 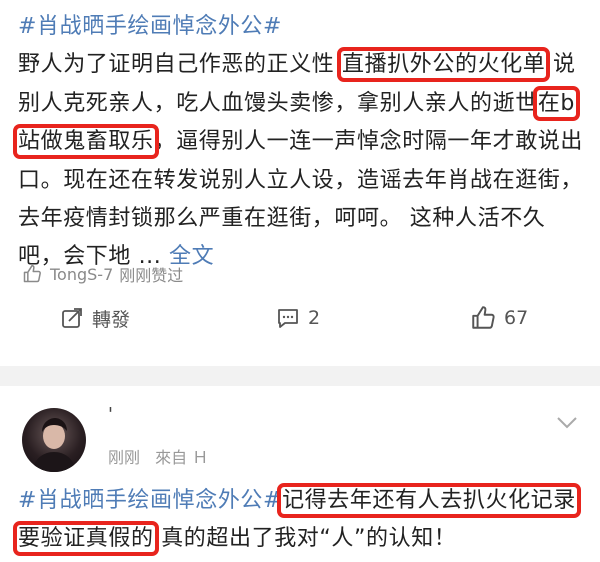 What do you see at coordinates (54, 440) in the screenshot?
I see `avatar` at bounding box center [54, 440].